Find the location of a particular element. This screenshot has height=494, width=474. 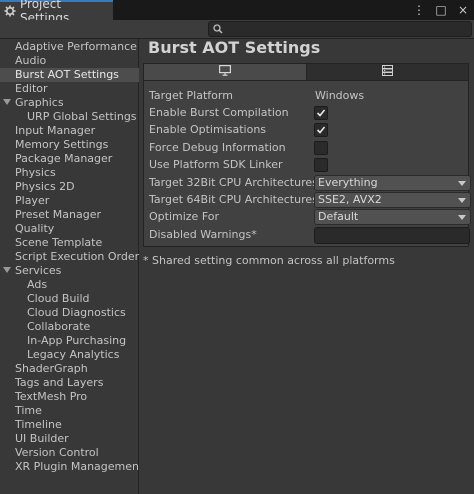

sidebar-item-quality: Quality is located at coordinates (76, 229).